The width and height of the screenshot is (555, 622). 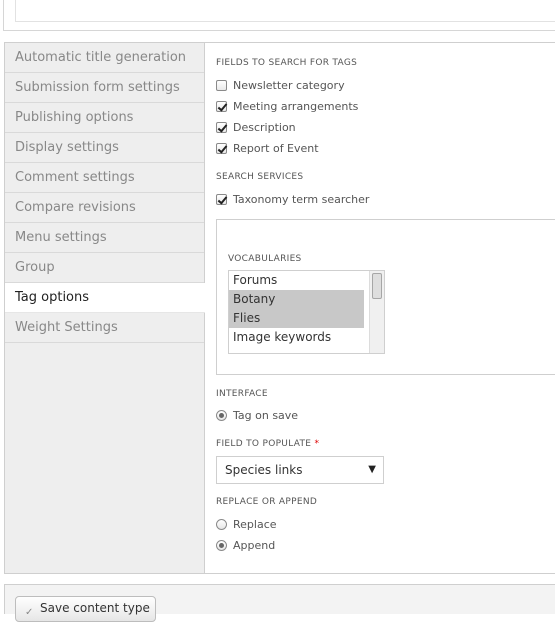 What do you see at coordinates (29, 612) in the screenshot?
I see `checkmark-icon: ✓` at bounding box center [29, 612].